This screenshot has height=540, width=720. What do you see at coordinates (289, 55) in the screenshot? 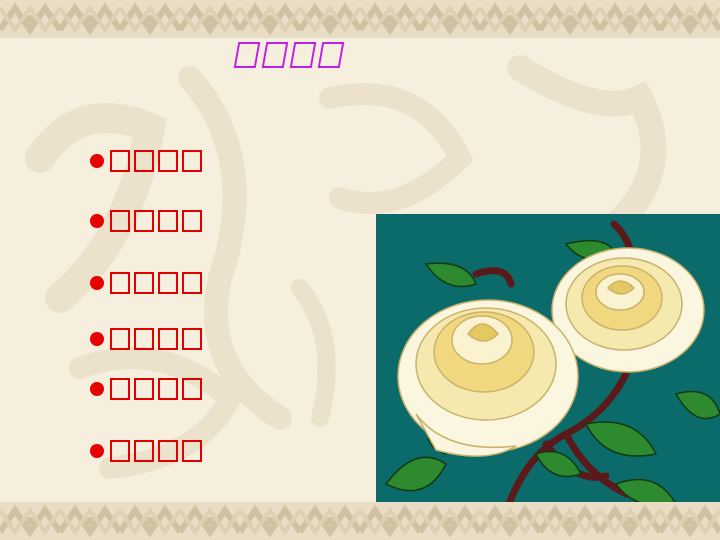
I see `slide-title` at bounding box center [289, 55].